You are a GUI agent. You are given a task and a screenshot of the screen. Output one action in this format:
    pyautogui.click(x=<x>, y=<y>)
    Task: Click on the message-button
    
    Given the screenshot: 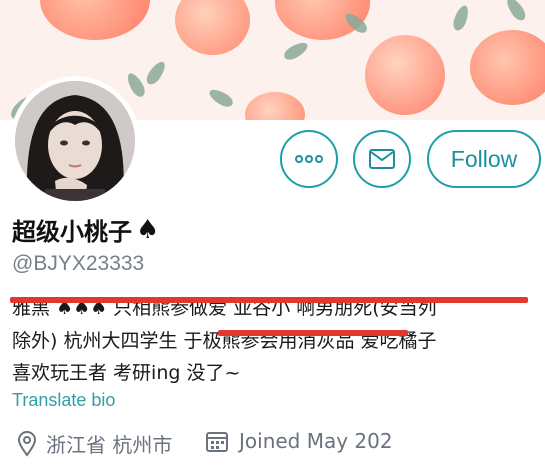 What is the action you would take?
    pyautogui.click(x=382, y=159)
    